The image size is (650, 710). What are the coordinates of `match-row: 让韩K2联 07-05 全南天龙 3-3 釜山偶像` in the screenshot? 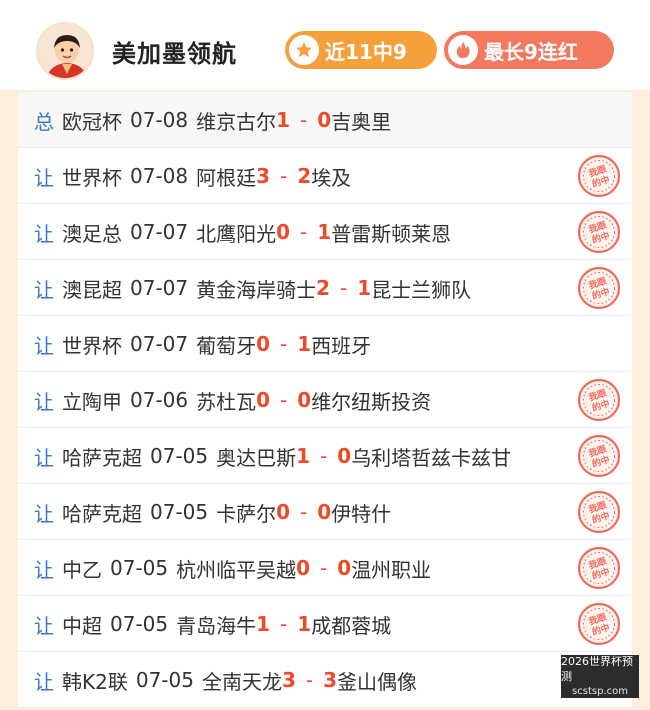 It's located at (325, 680).